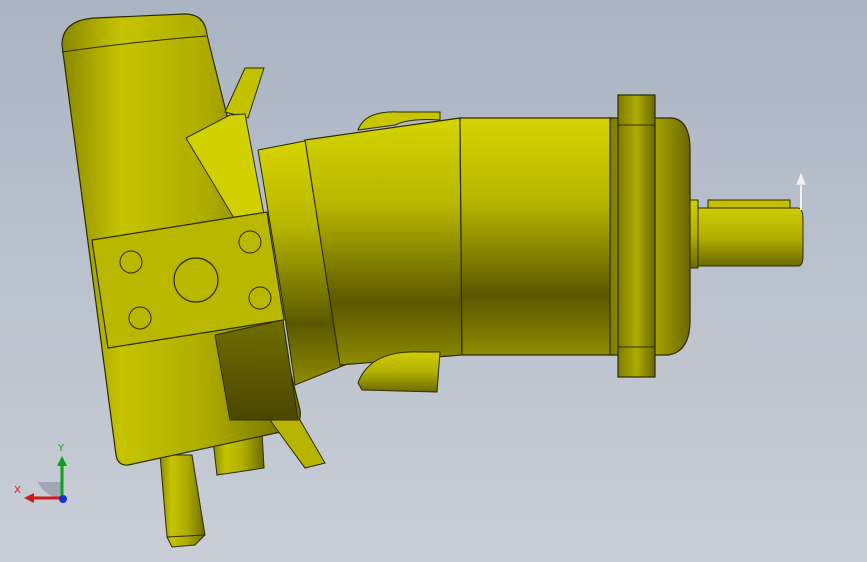 The width and height of the screenshot is (867, 562). I want to click on triad-axes, so click(45, 479).